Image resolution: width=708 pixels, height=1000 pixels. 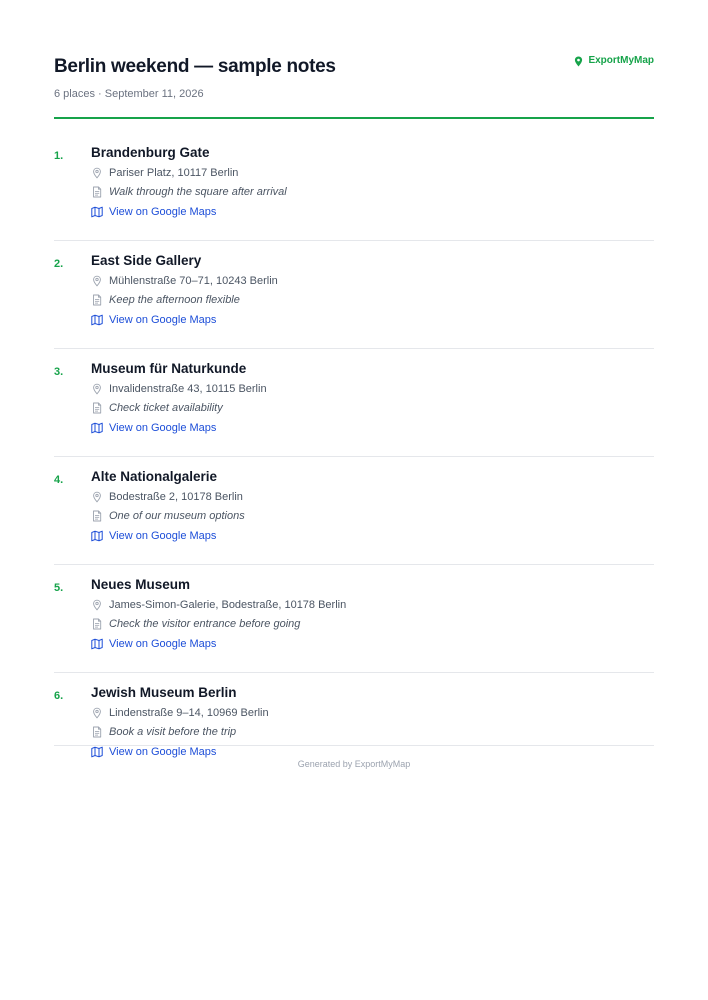 I want to click on place-note: Check the visitor entrance before going, so click(x=205, y=624).